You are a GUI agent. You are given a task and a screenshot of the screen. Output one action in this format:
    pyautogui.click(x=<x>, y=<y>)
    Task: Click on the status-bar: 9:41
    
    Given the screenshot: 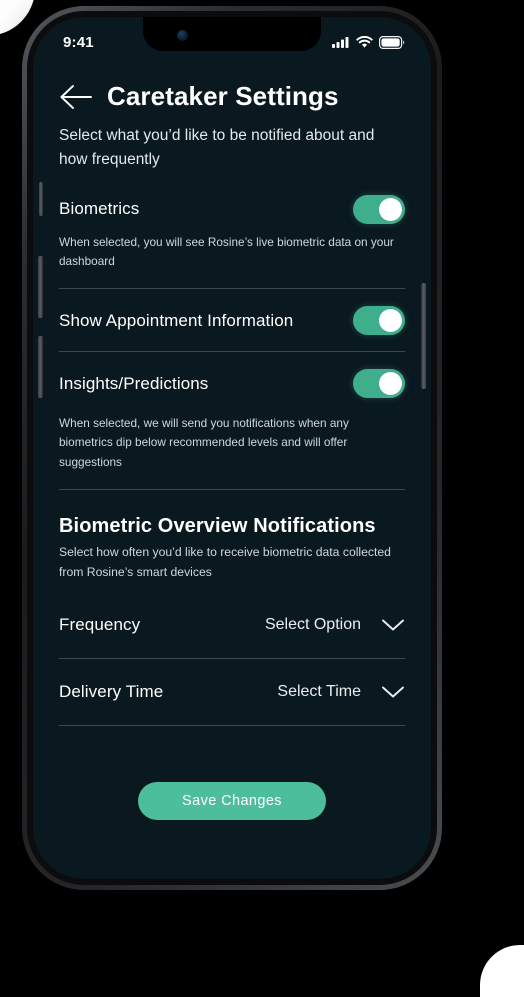 What is the action you would take?
    pyautogui.click(x=232, y=39)
    